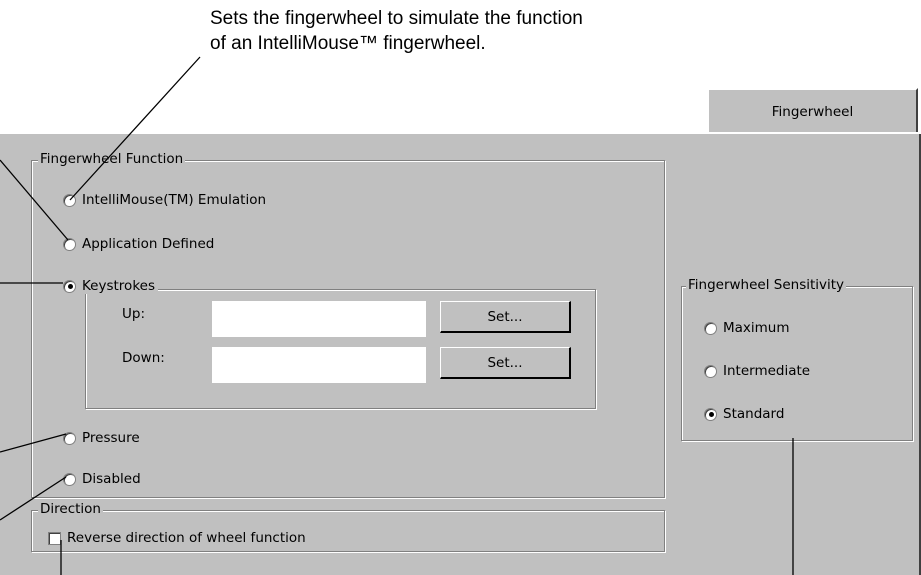 This screenshot has height=575, width=921. I want to click on radio-pressure: Pressure, so click(101, 438).